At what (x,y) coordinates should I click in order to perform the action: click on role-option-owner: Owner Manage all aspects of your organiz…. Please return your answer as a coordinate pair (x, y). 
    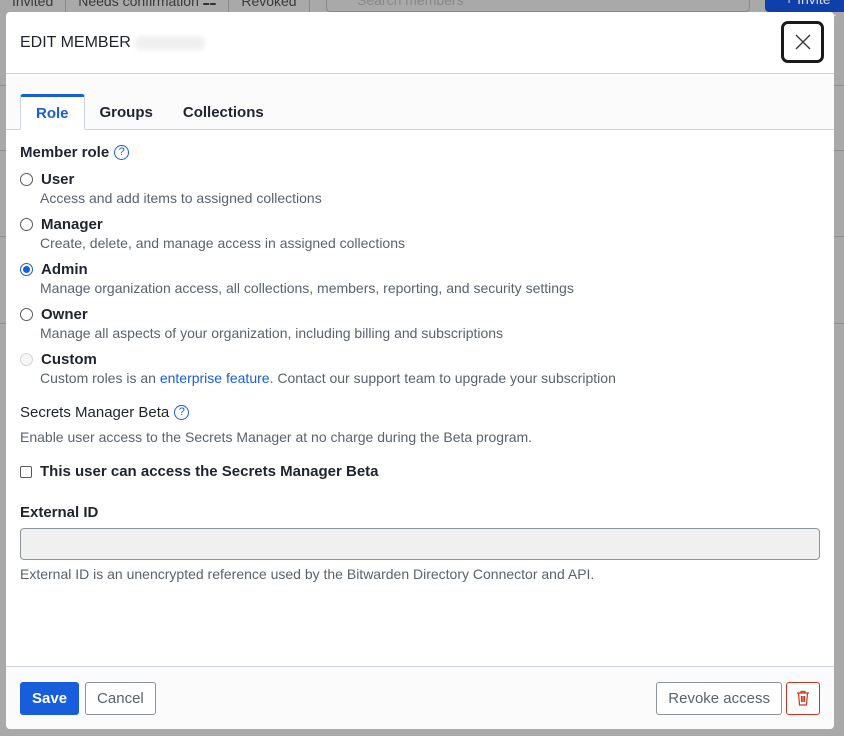
    Looking at the image, I should click on (420, 322).